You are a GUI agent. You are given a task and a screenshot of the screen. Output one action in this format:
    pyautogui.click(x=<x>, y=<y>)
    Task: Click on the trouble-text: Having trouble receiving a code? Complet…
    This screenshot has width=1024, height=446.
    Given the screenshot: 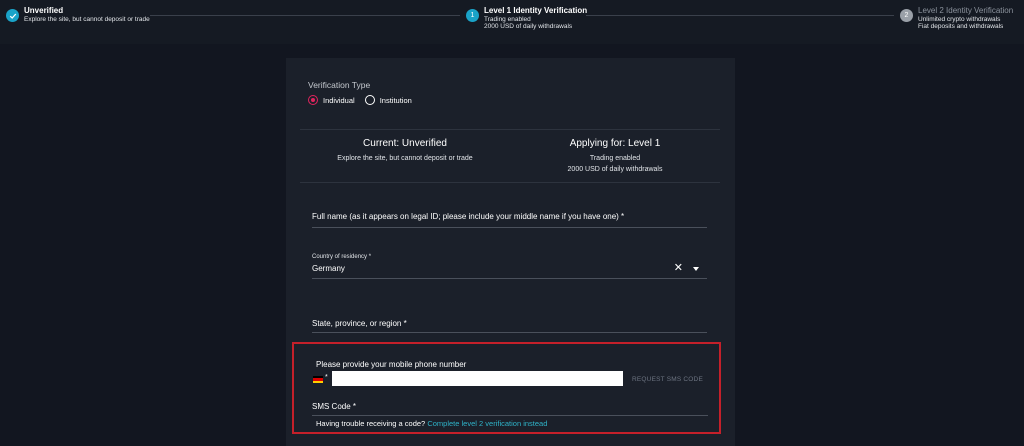 What is the action you would take?
    pyautogui.click(x=431, y=423)
    